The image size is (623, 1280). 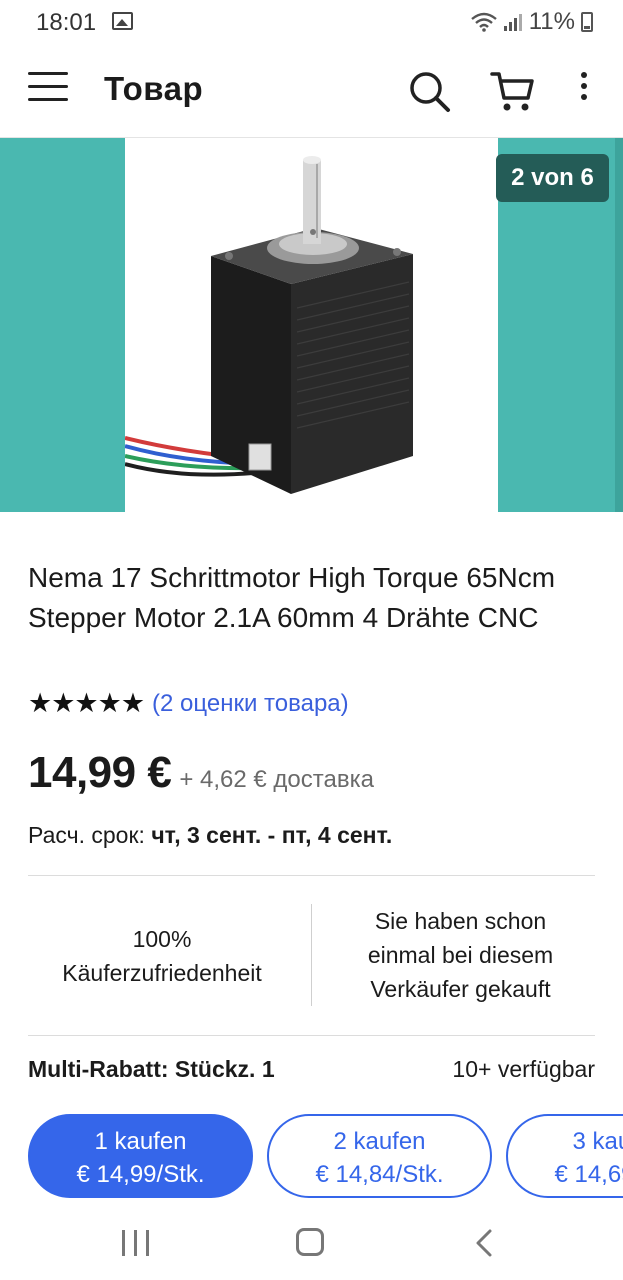 I want to click on battery-percentage: 11%, so click(x=551, y=21).